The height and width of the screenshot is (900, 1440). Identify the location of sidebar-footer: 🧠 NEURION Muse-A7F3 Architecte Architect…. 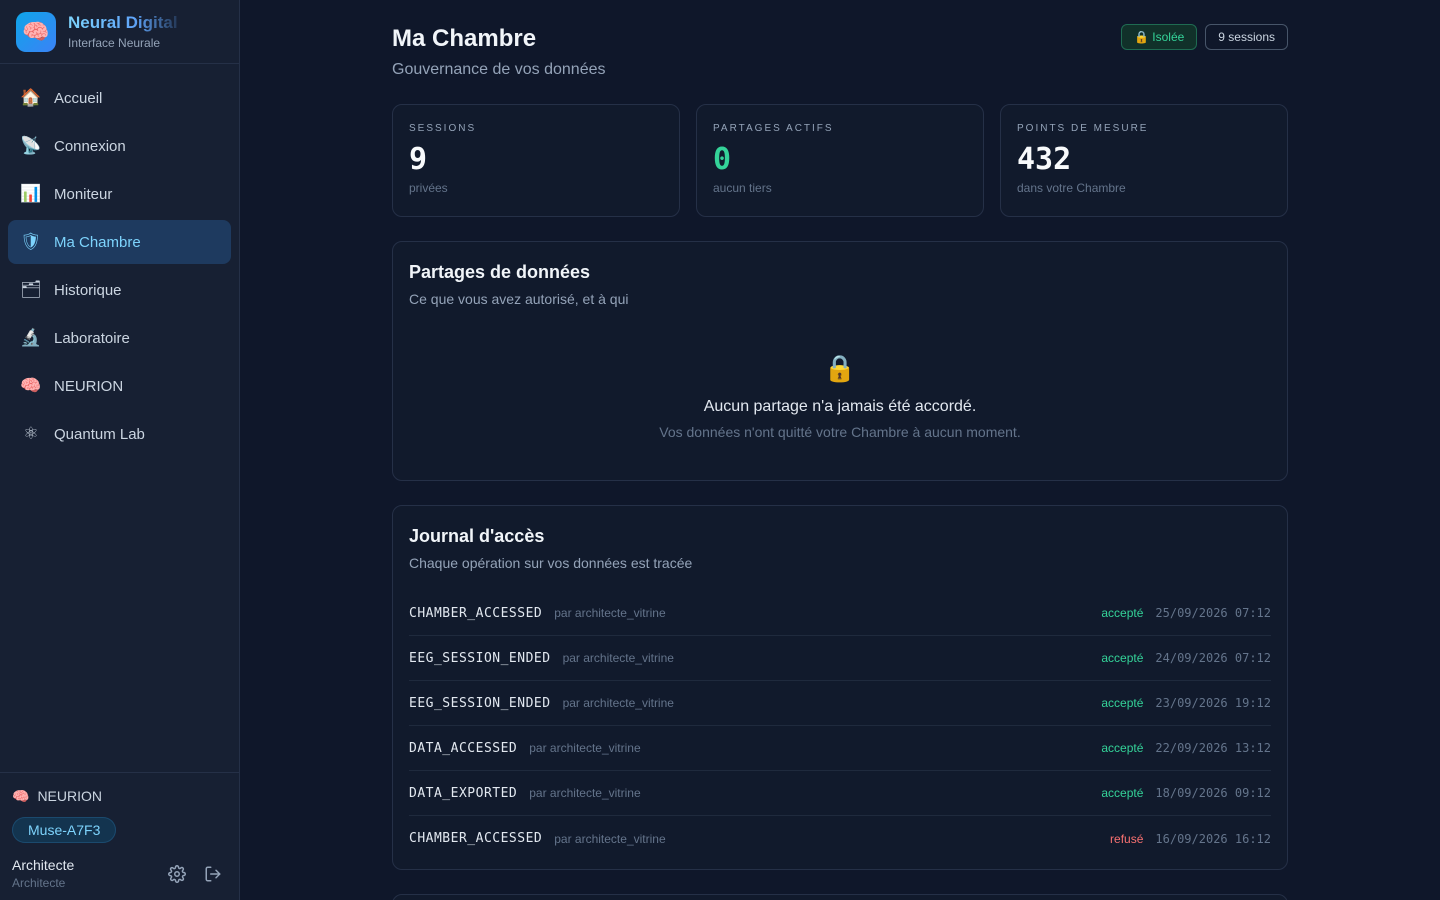
(119, 836).